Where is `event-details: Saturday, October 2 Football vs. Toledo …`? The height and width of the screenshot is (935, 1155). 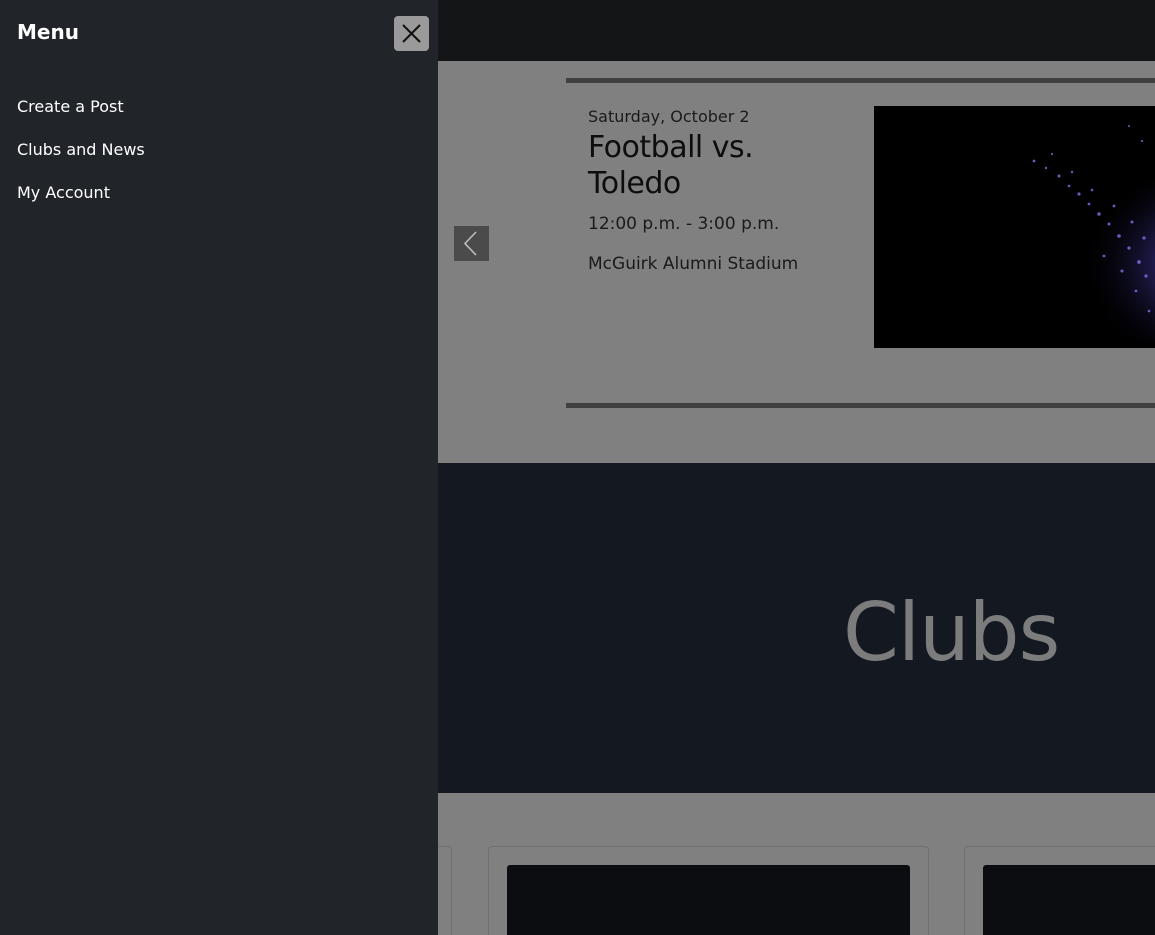
event-details: Saturday, October 2 Football vs. Toledo … is located at coordinates (718, 190).